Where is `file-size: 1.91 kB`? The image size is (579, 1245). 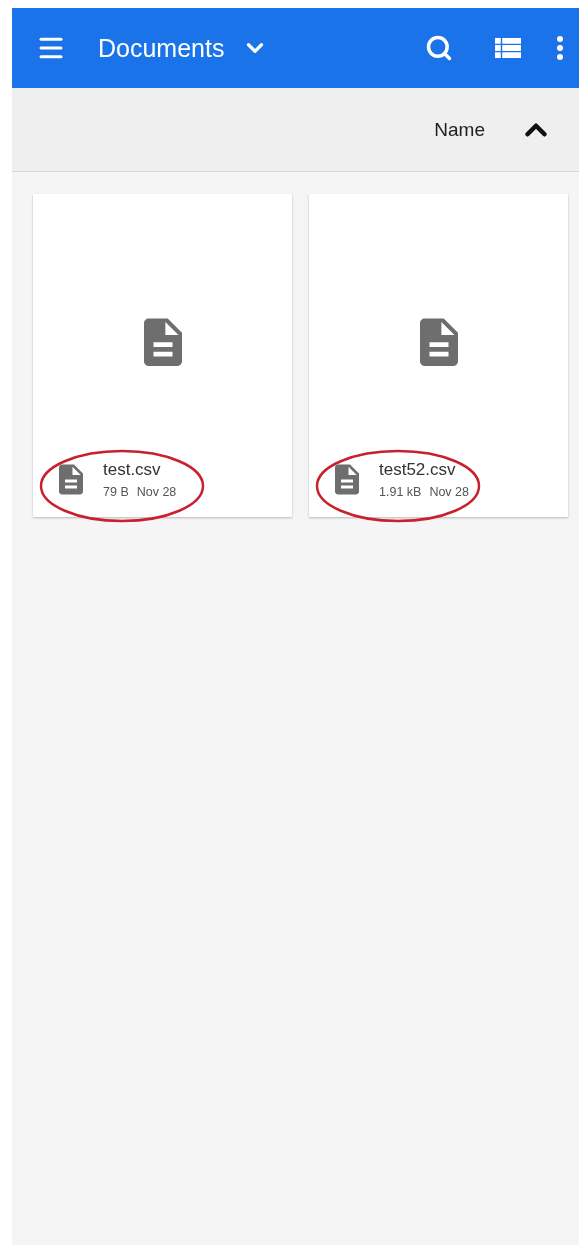
file-size: 1.91 kB is located at coordinates (400, 492).